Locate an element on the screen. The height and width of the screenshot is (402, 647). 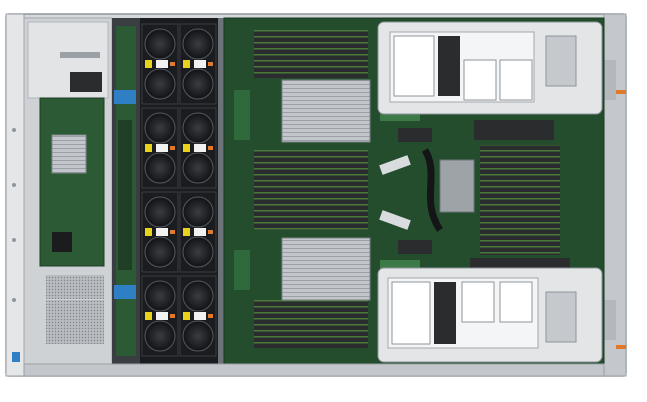
riser-cage-top is located at coordinates (490, 68).